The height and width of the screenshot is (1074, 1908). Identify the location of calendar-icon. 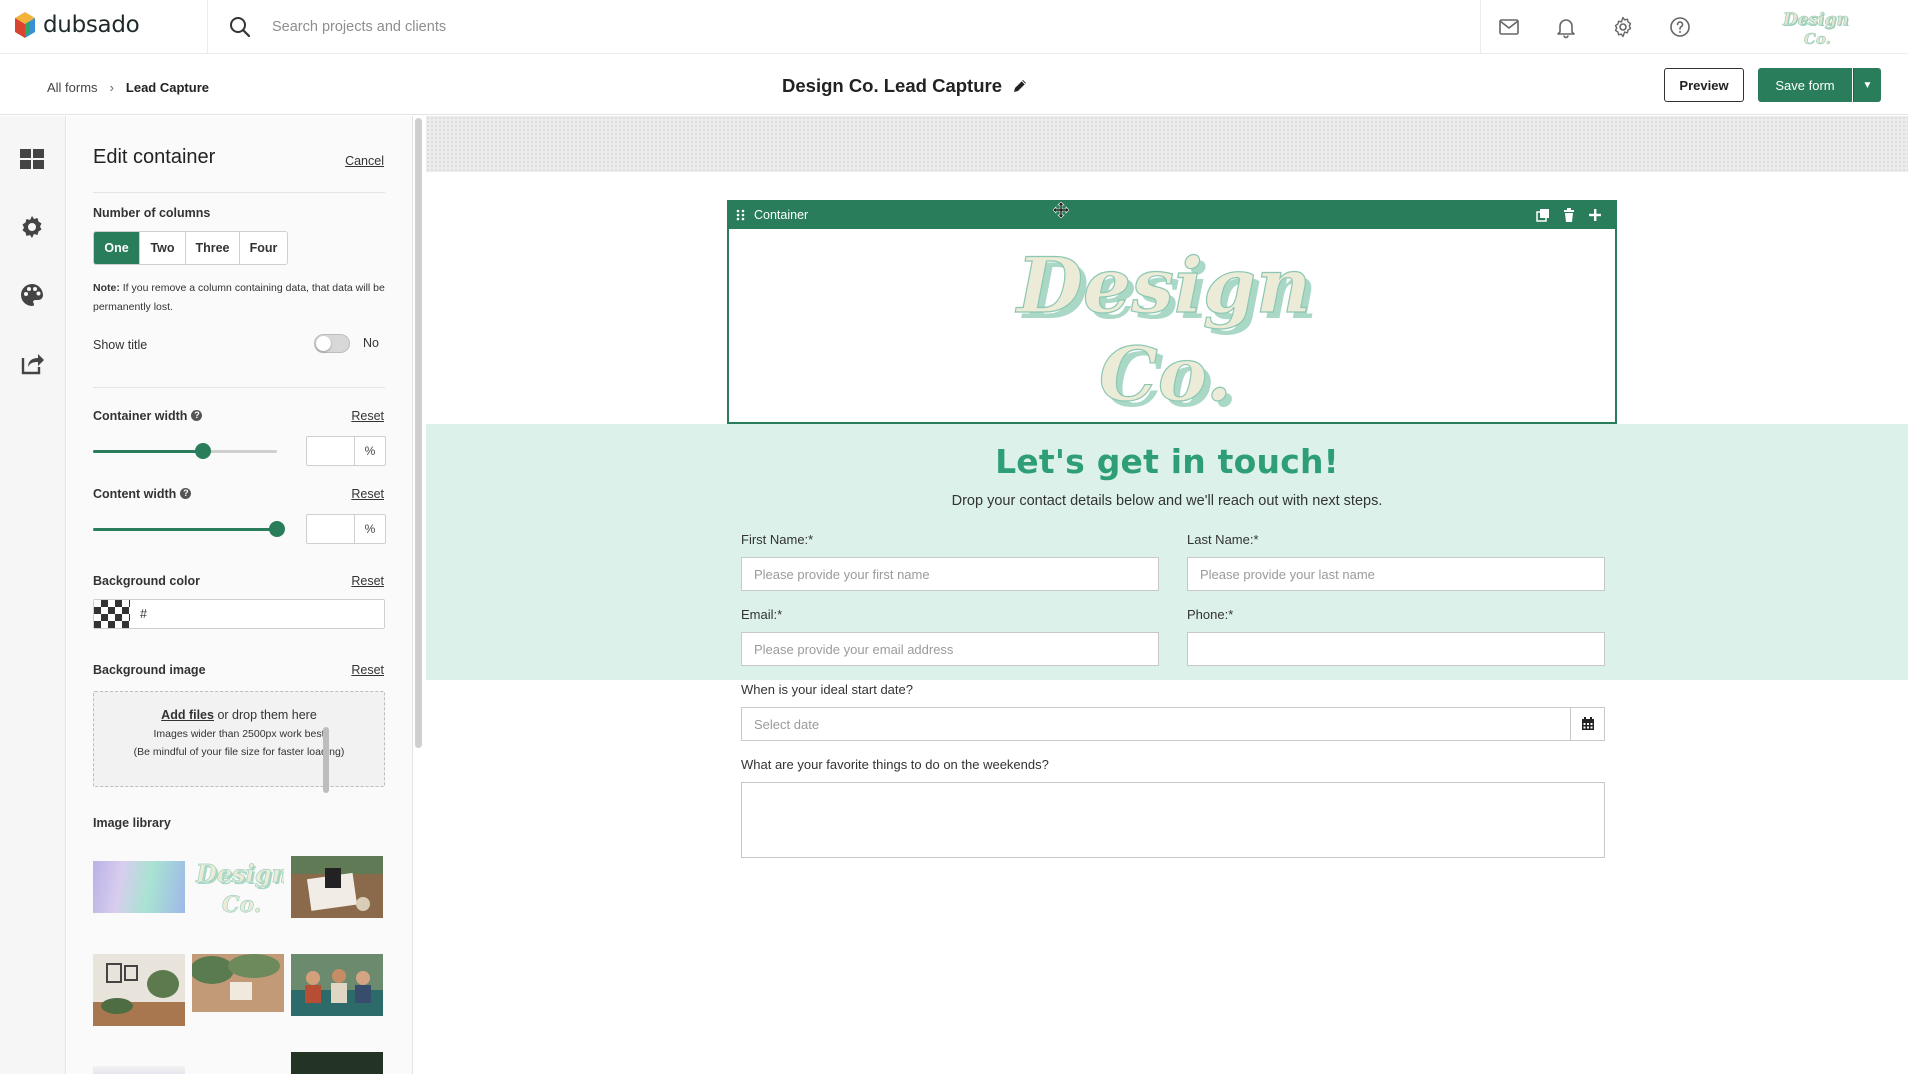
(1588, 723).